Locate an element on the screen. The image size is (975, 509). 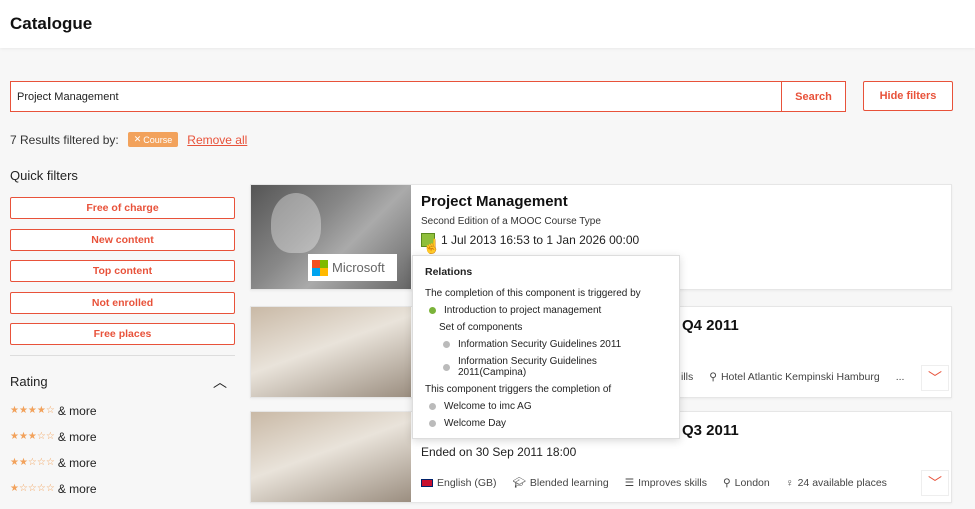
star-rating-icon: ★★★★☆ is located at coordinates (32, 410).